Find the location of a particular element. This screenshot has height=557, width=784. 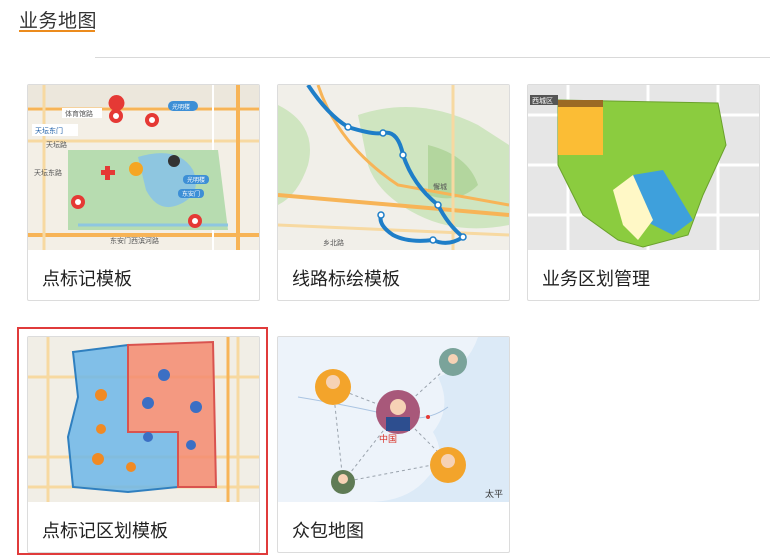

template-card-route-plot: 懈城 乡北路 线路标绘模板 is located at coordinates (393, 192).